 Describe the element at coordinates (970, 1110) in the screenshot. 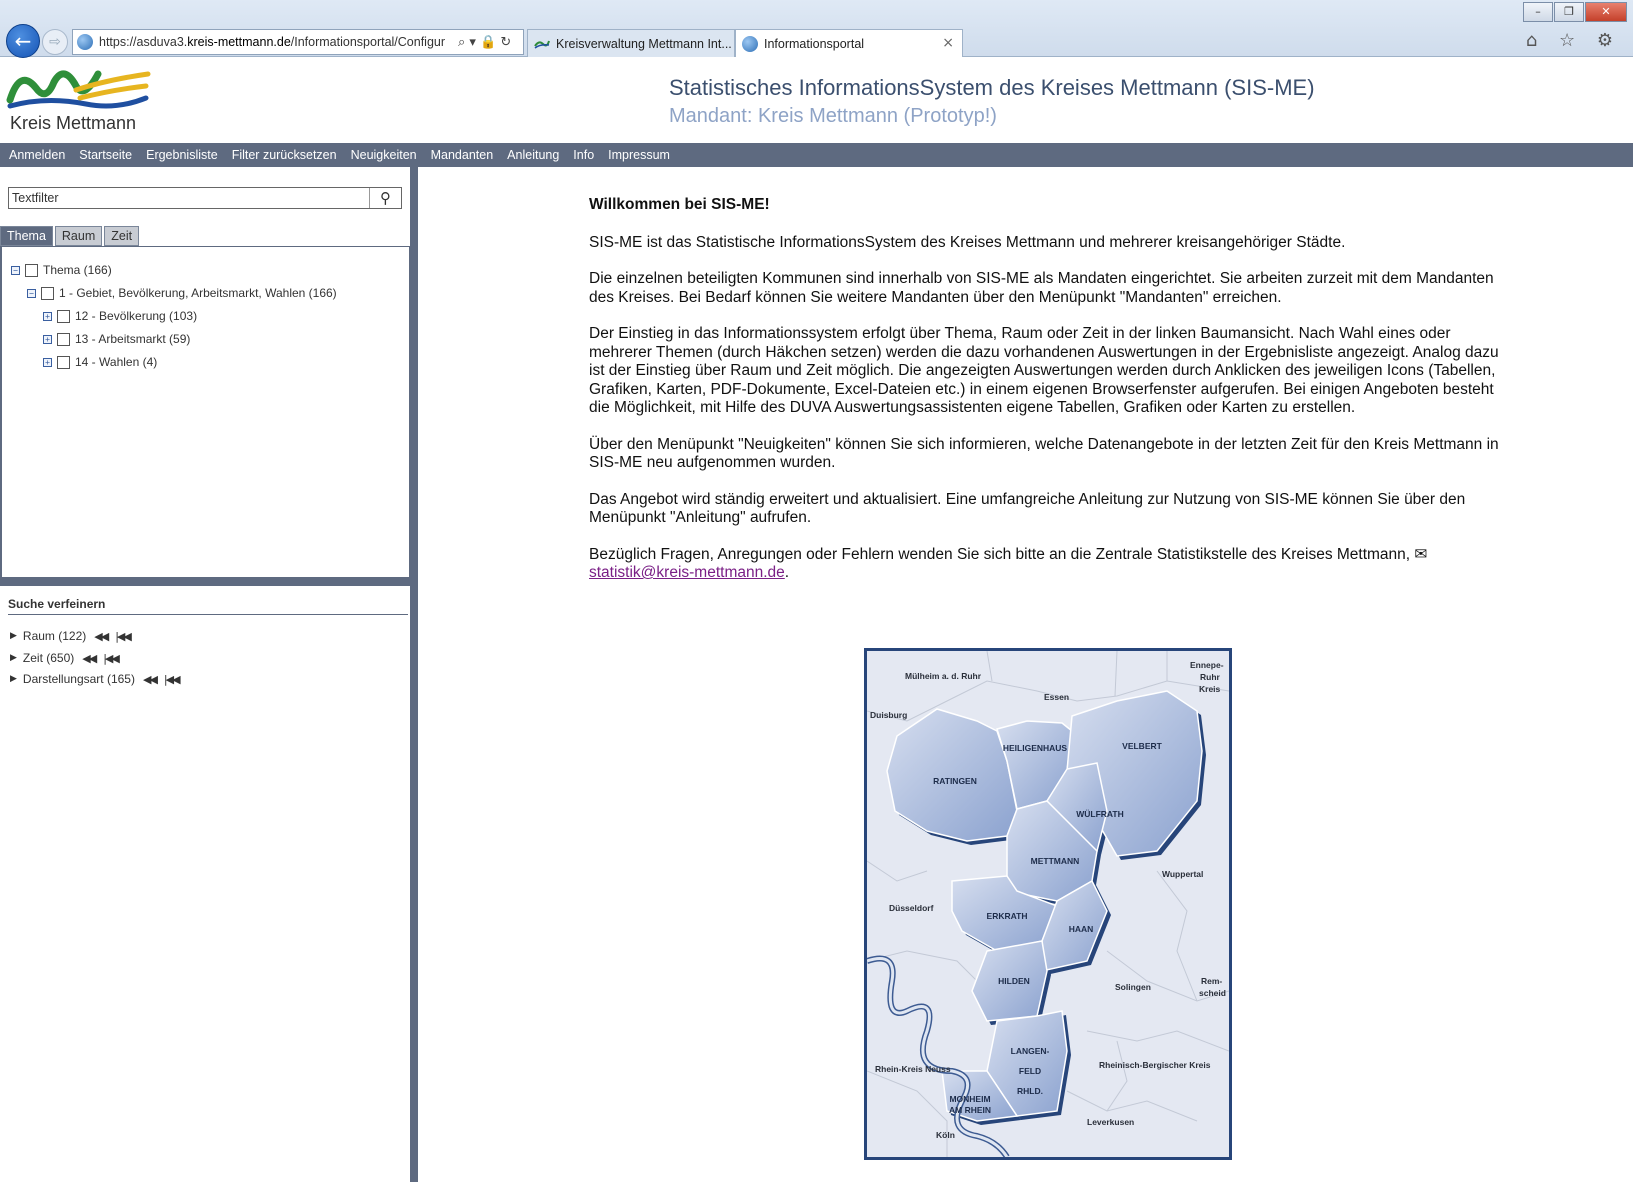

I see `map-label-monheim-2: AM RHEIN` at that location.